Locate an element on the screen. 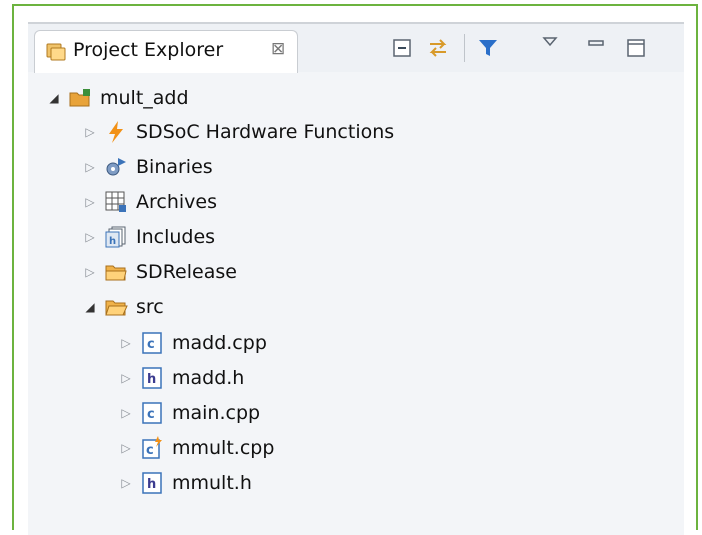 The height and width of the screenshot is (535, 702). tab-title: Project Explorer is located at coordinates (148, 50).